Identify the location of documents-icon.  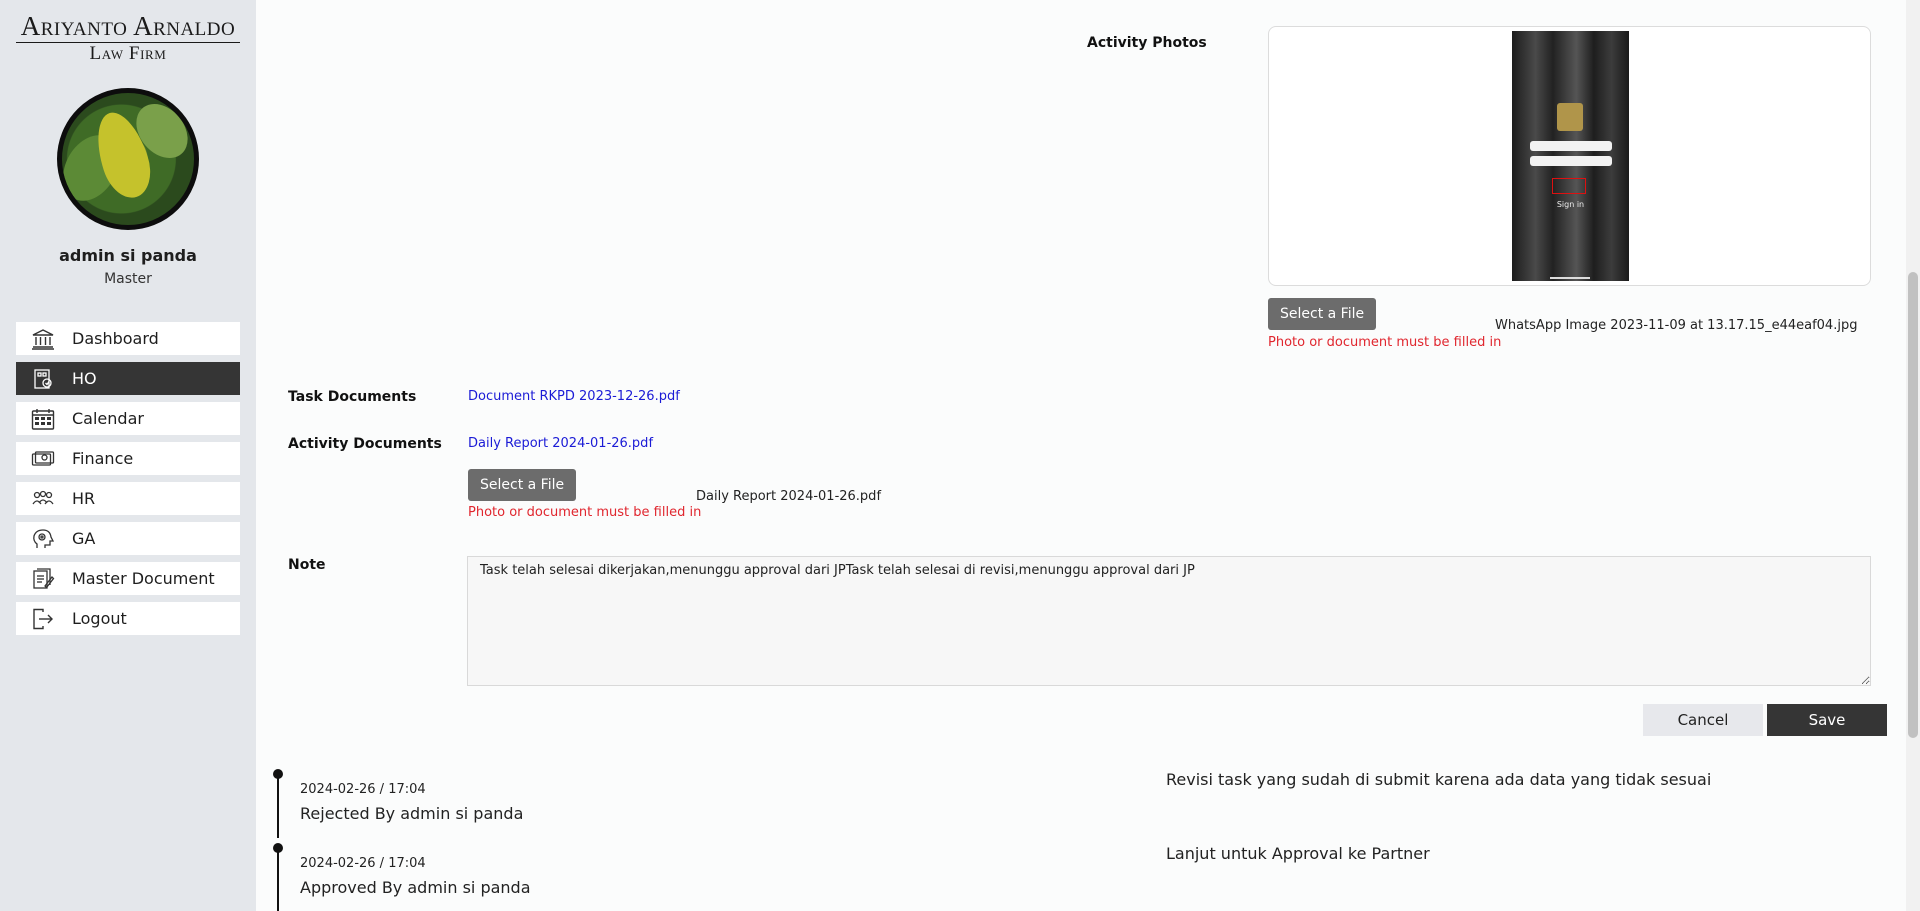
(43, 578).